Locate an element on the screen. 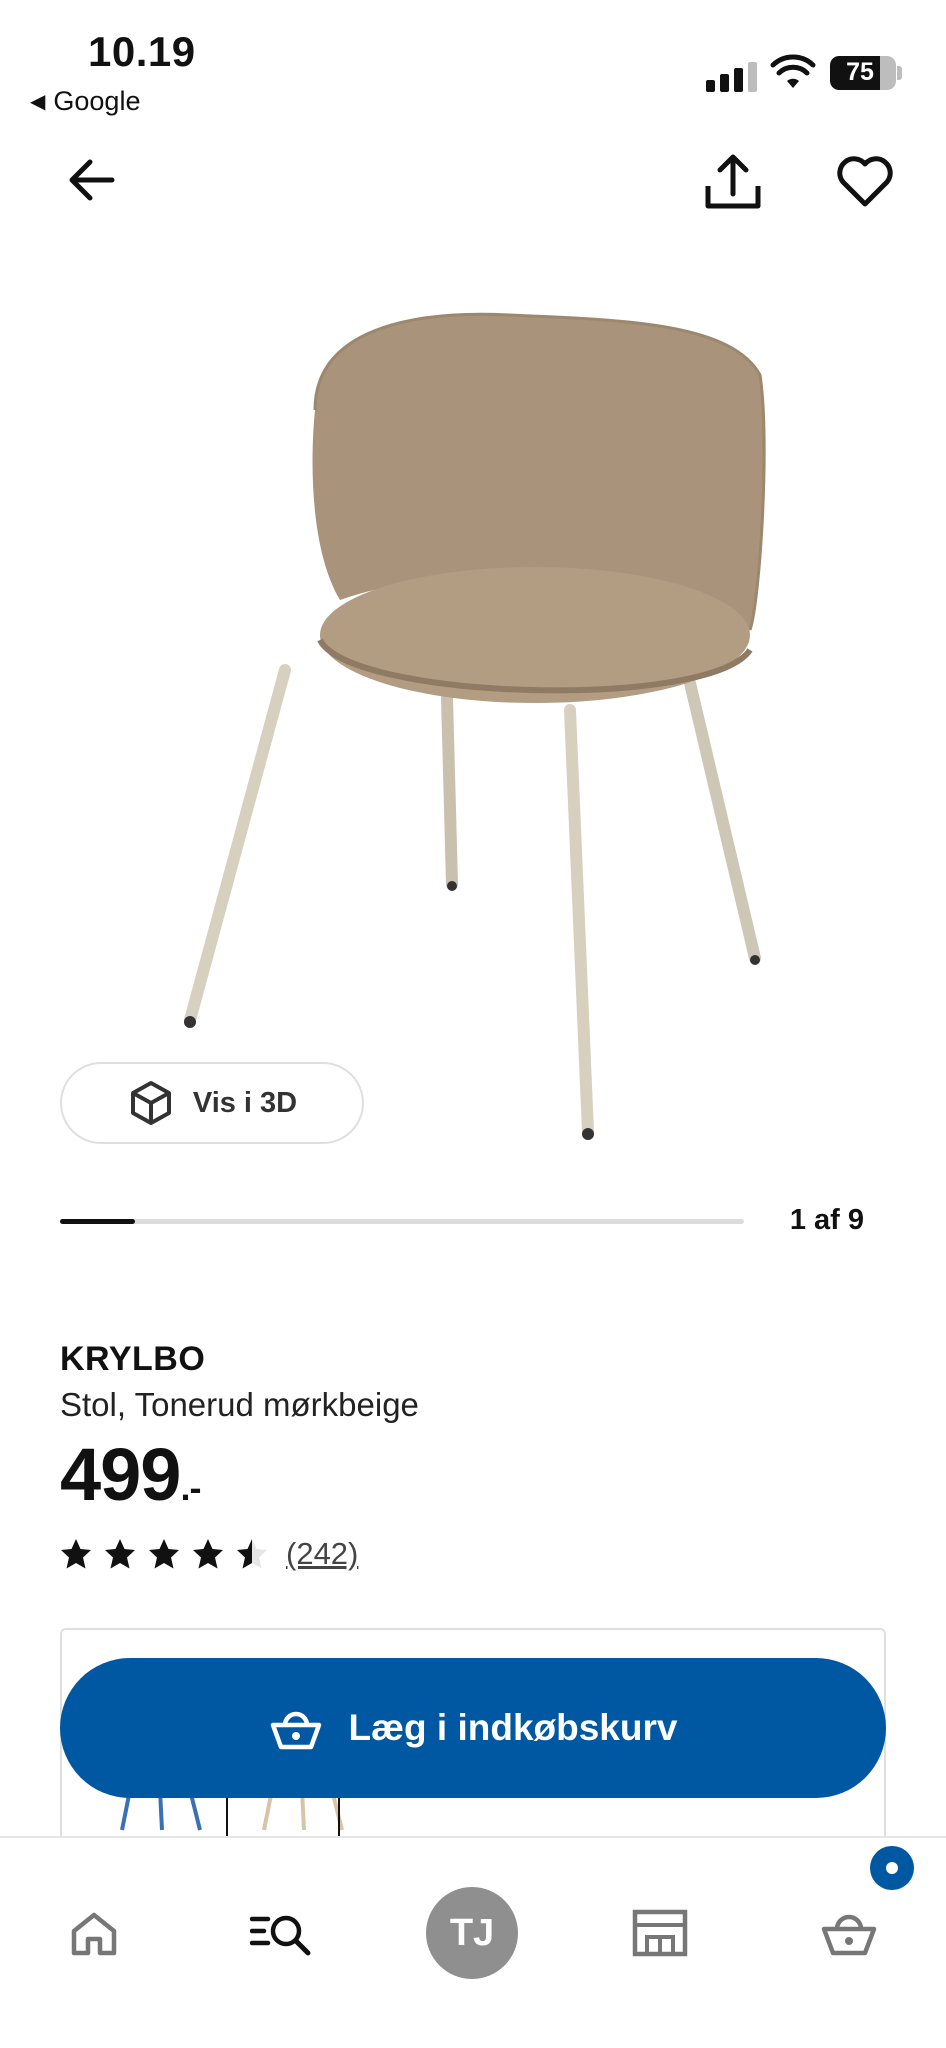  cellular-signal-icon is located at coordinates (731, 77).